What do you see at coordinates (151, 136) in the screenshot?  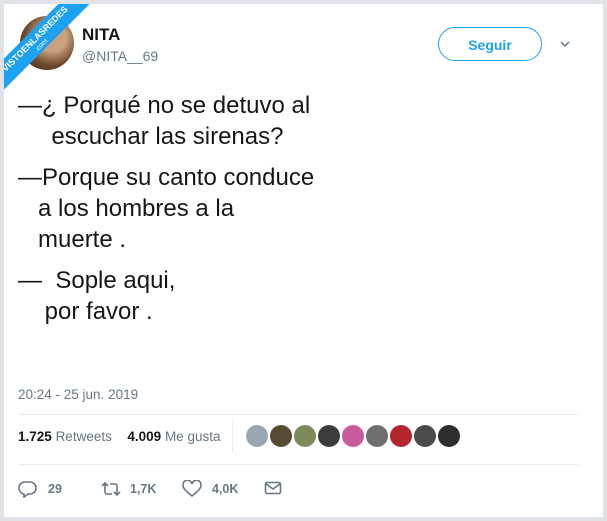 I see `tweet-line: escuchar las sirenas?` at bounding box center [151, 136].